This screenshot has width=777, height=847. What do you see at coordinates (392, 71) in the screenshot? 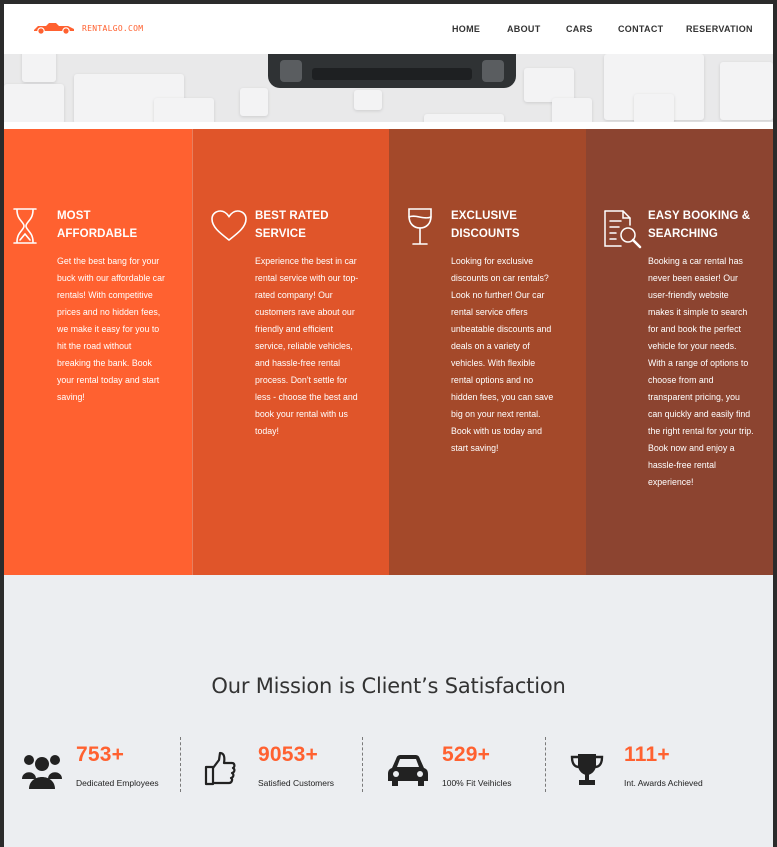
I see `car-image` at bounding box center [392, 71].